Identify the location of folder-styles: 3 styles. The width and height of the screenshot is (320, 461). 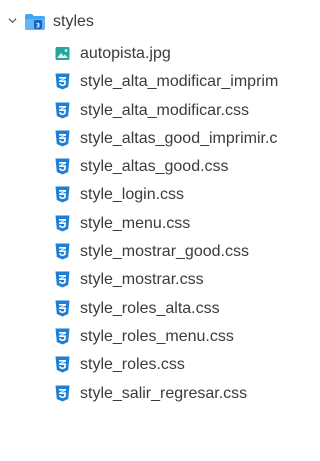
(159, 22).